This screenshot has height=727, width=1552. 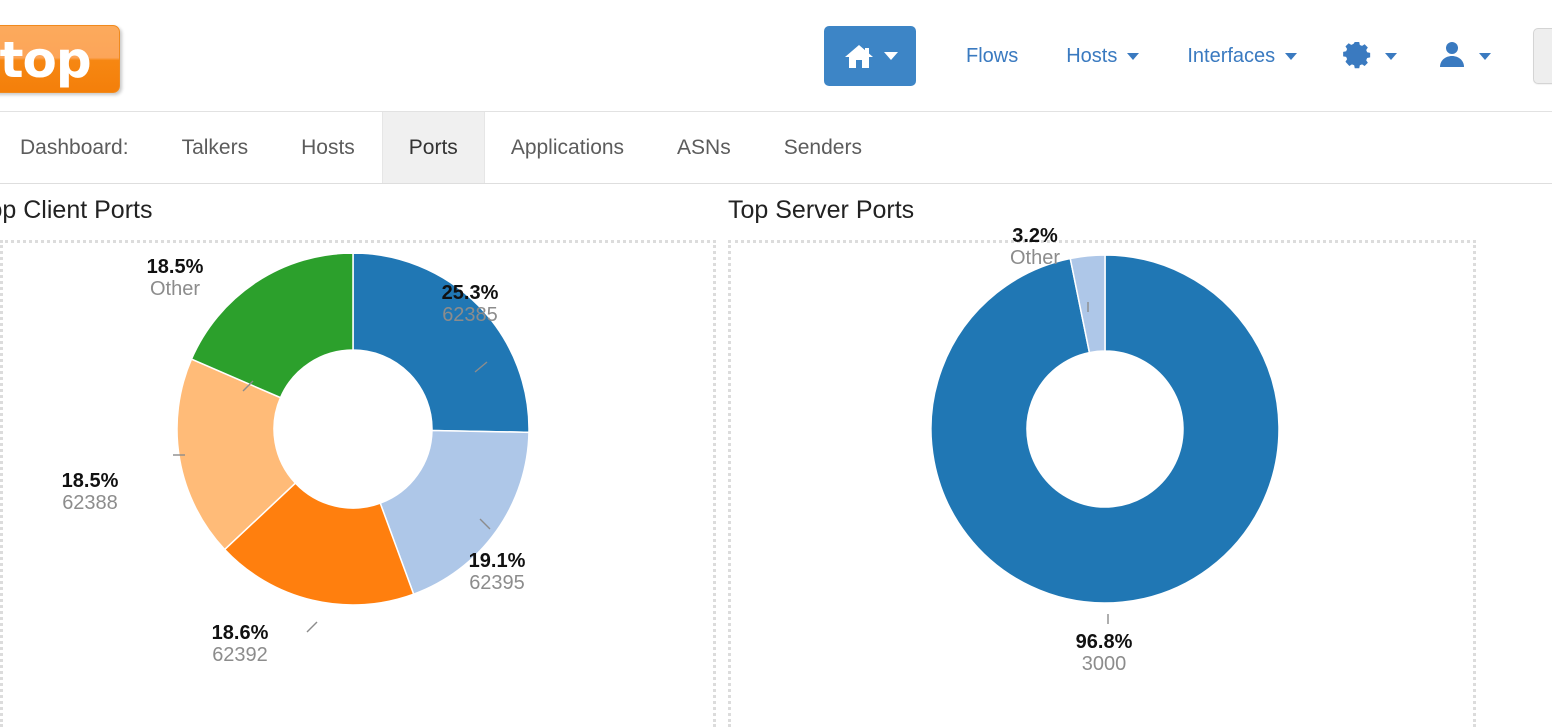 What do you see at coordinates (1357, 56) in the screenshot?
I see `gear-icon` at bounding box center [1357, 56].